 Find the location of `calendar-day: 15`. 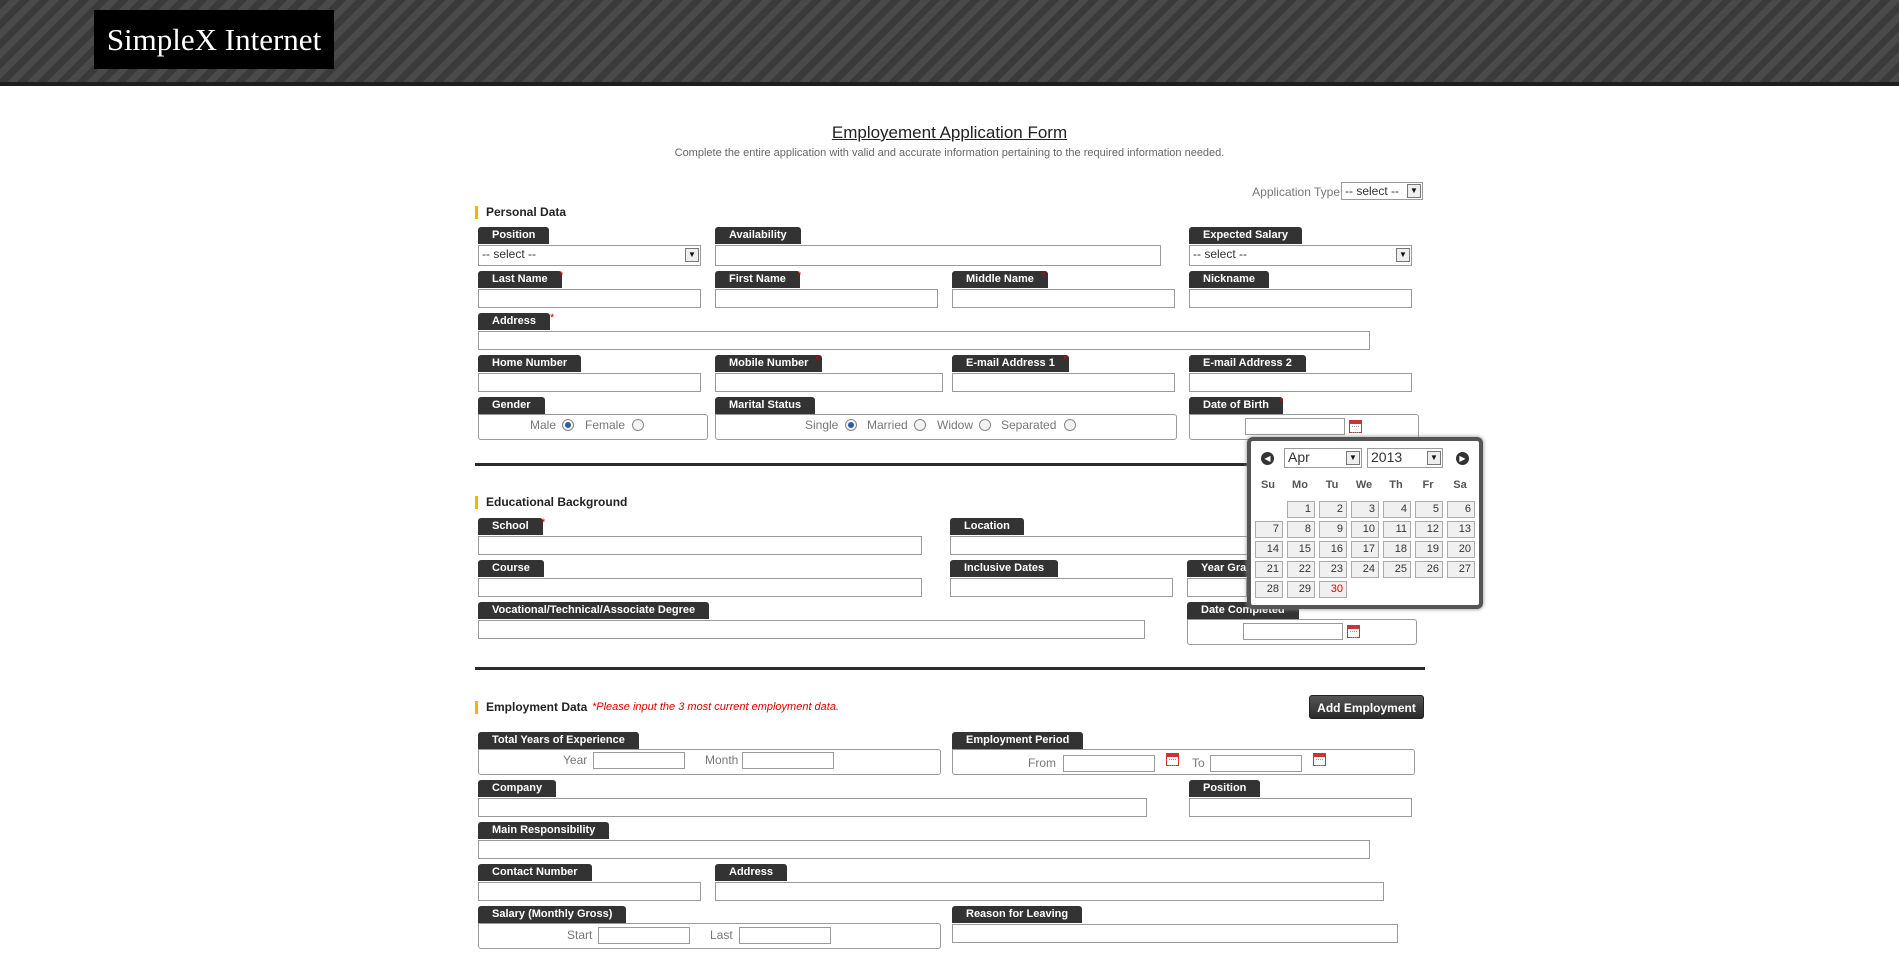

calendar-day: 15 is located at coordinates (1301, 549).